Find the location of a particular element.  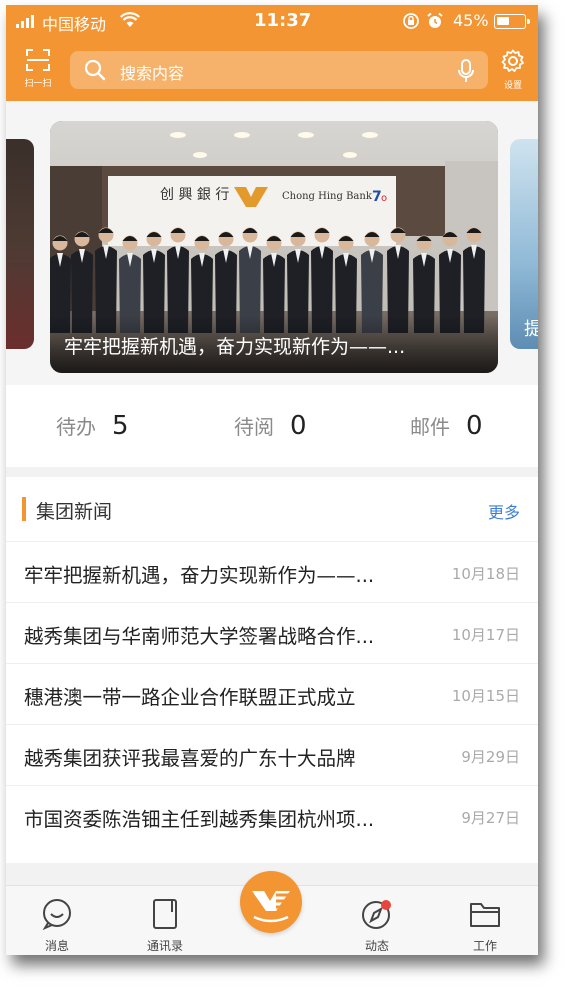

status-bar: 中国移动 11:37 45% is located at coordinates (272, 22).